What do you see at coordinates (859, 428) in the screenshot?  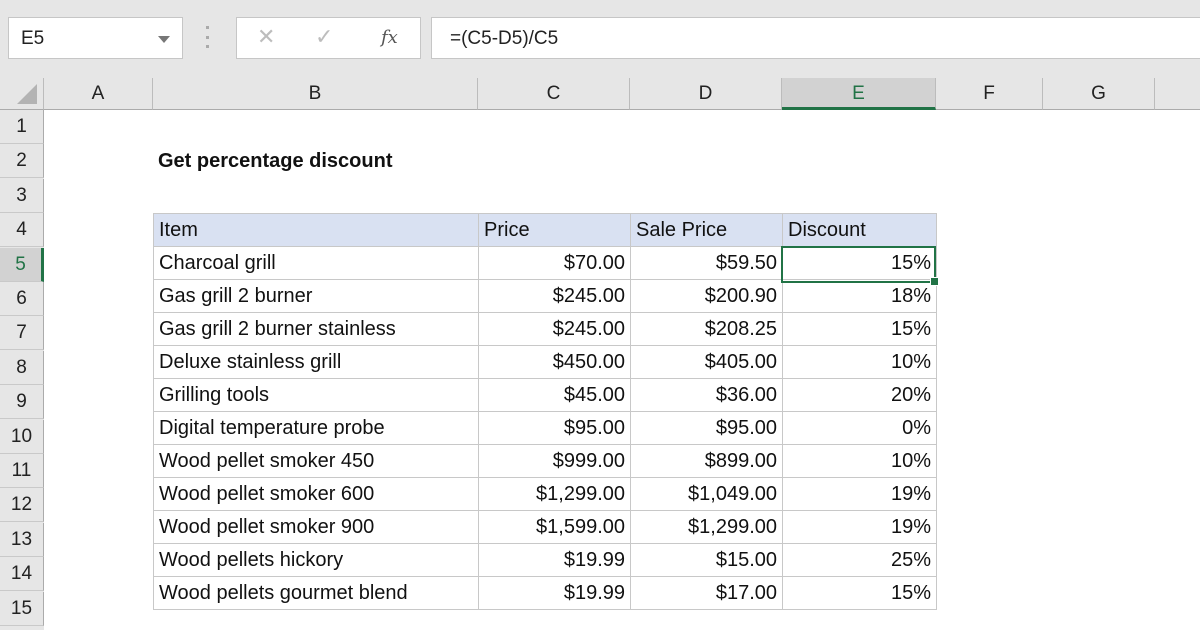 I see `discount-cell: 0%` at bounding box center [859, 428].